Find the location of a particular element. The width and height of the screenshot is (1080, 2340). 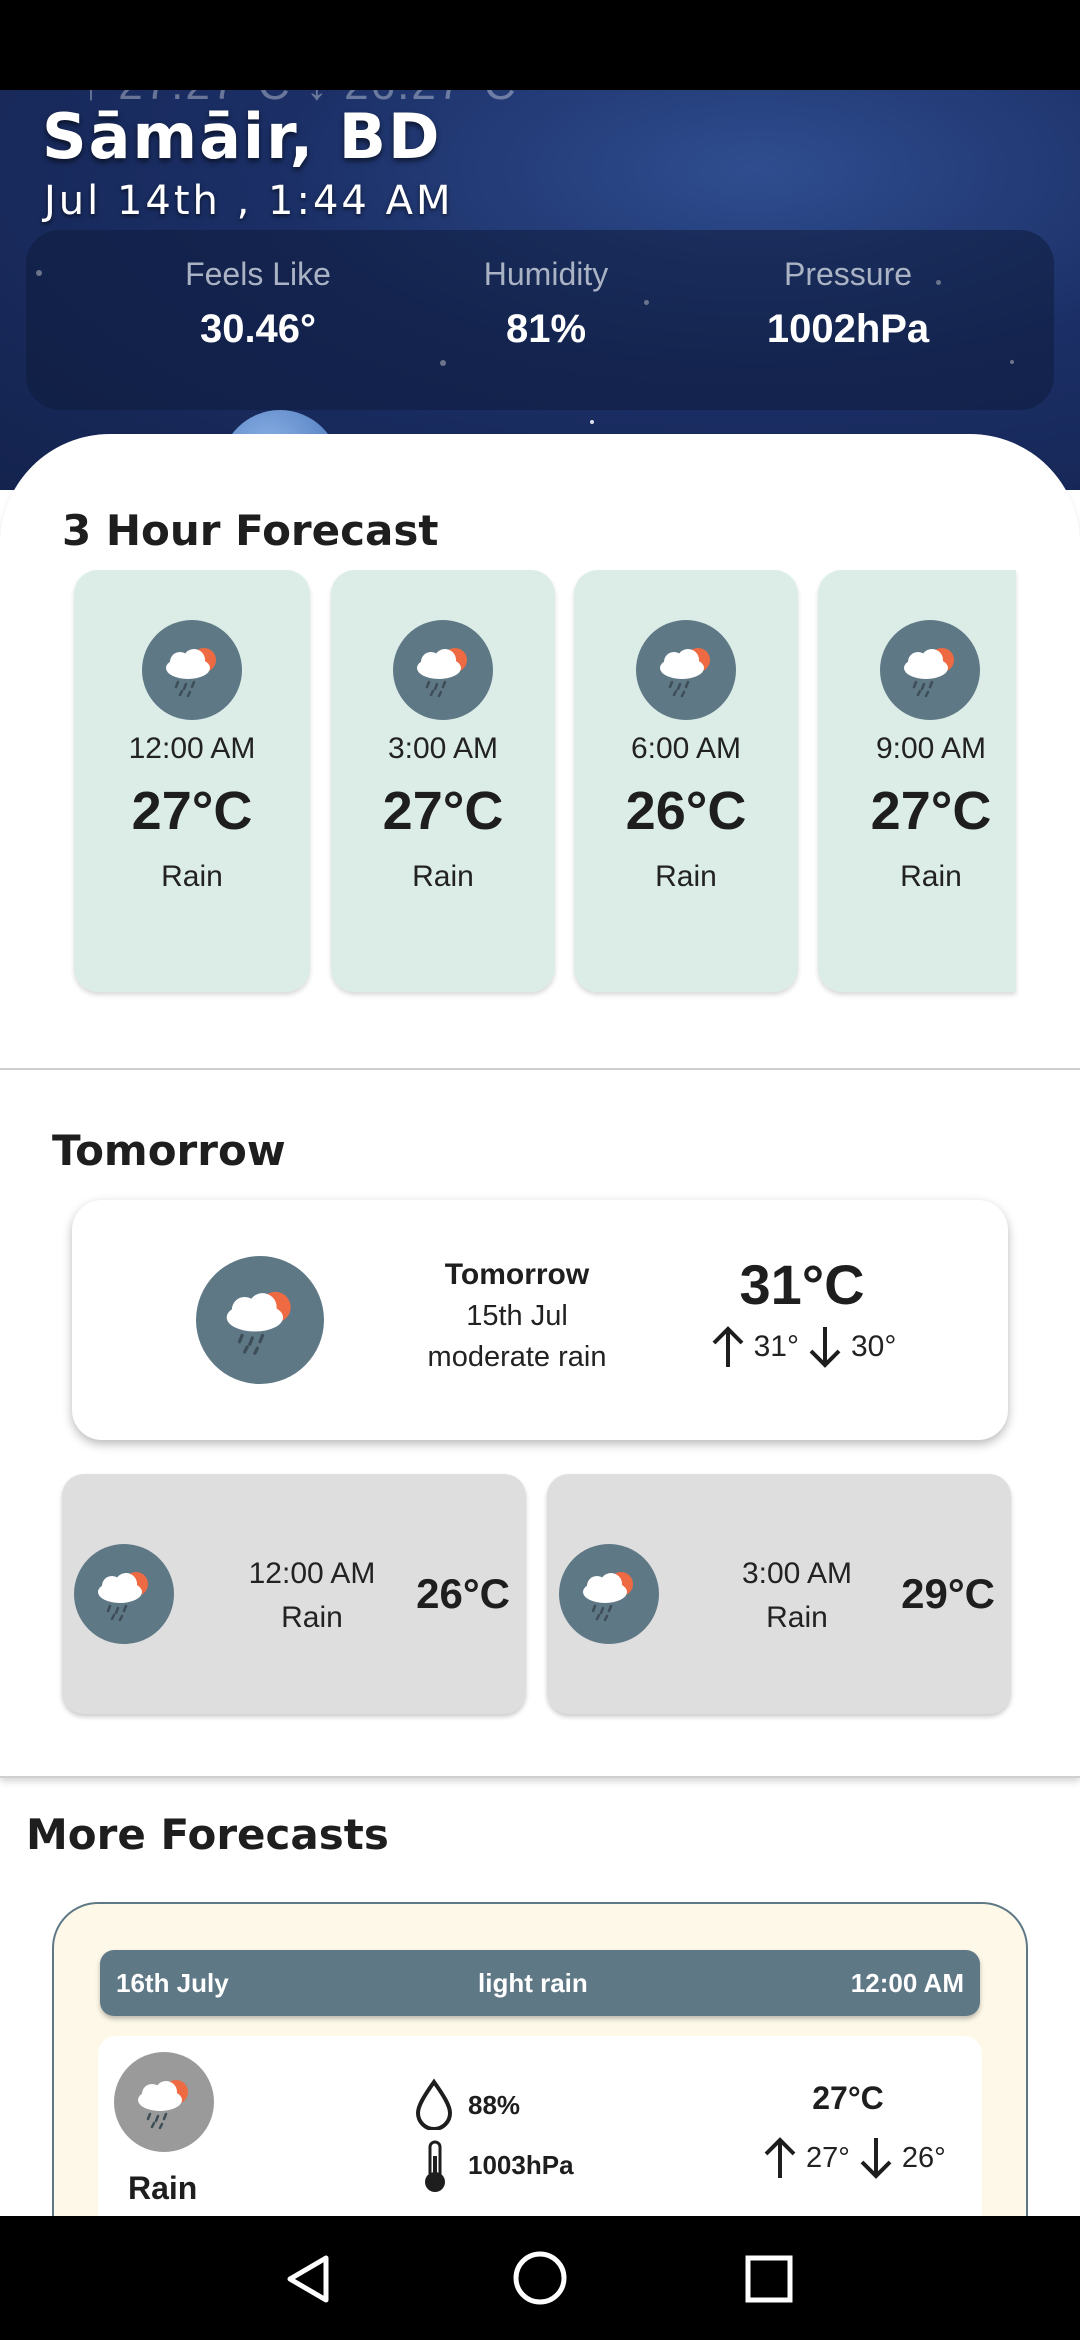

humidity-stat: Humidity 81% is located at coordinates (546, 304).